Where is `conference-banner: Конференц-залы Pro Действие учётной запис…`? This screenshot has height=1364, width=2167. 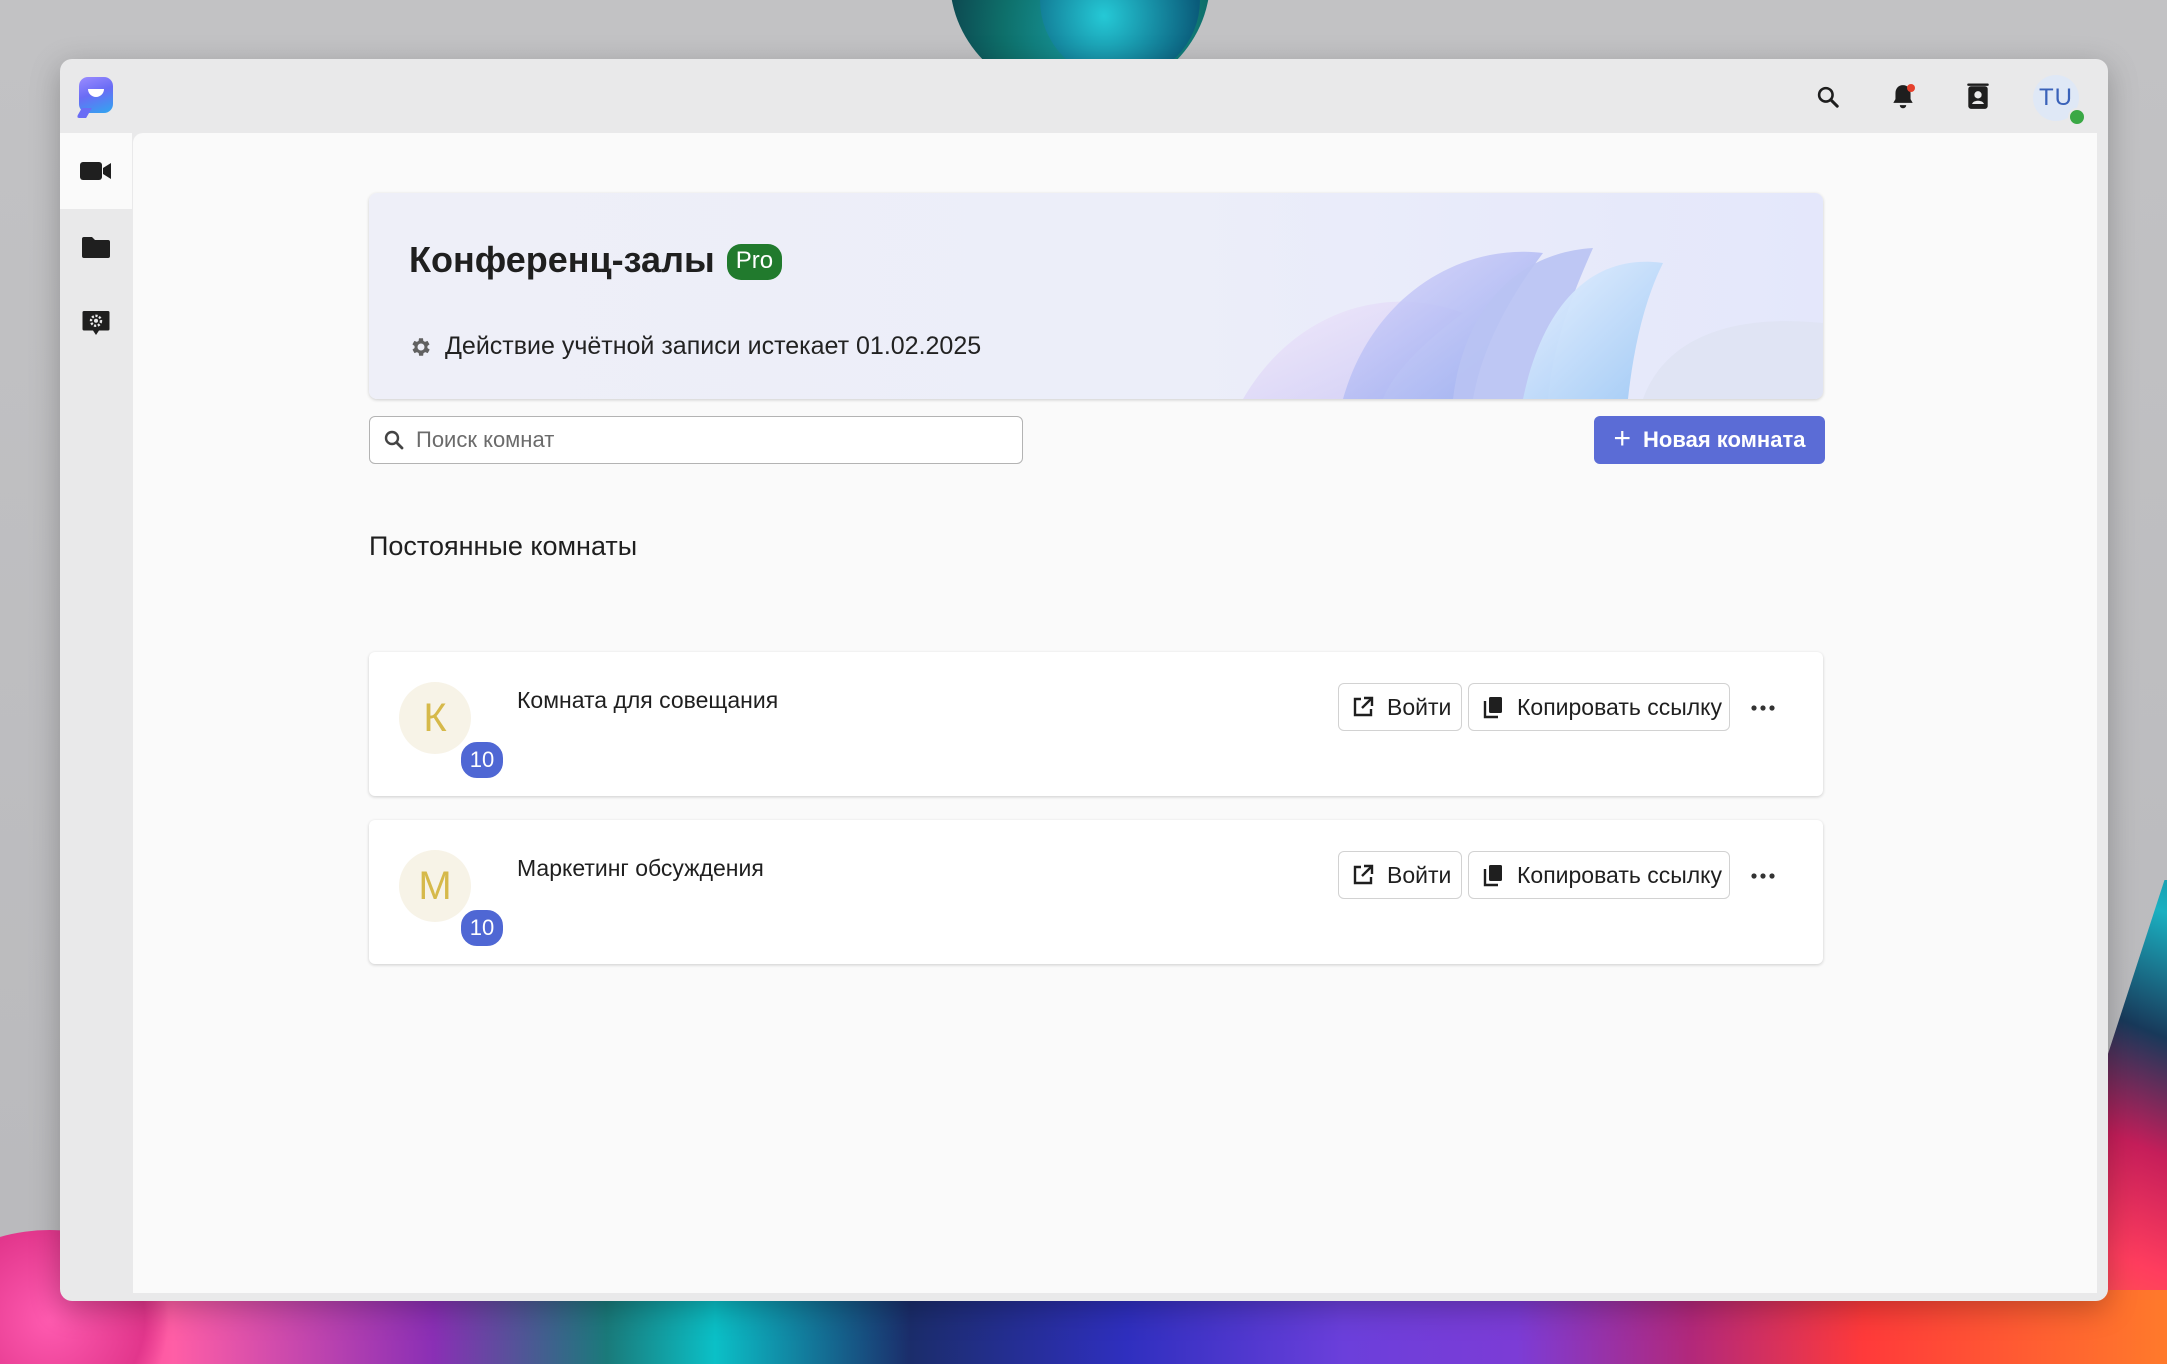 conference-banner: Конференц-залы Pro Действие учётной запис… is located at coordinates (1096, 296).